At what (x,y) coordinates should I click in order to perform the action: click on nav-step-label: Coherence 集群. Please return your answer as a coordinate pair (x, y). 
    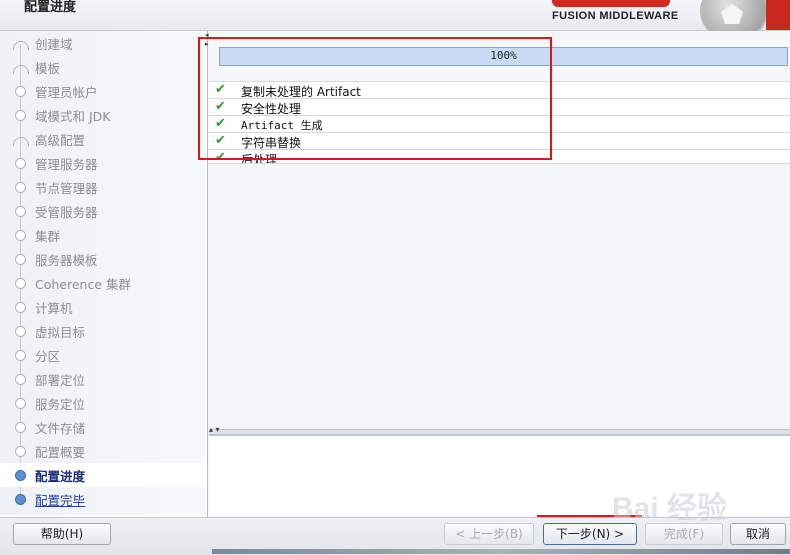
    Looking at the image, I should click on (83, 284).